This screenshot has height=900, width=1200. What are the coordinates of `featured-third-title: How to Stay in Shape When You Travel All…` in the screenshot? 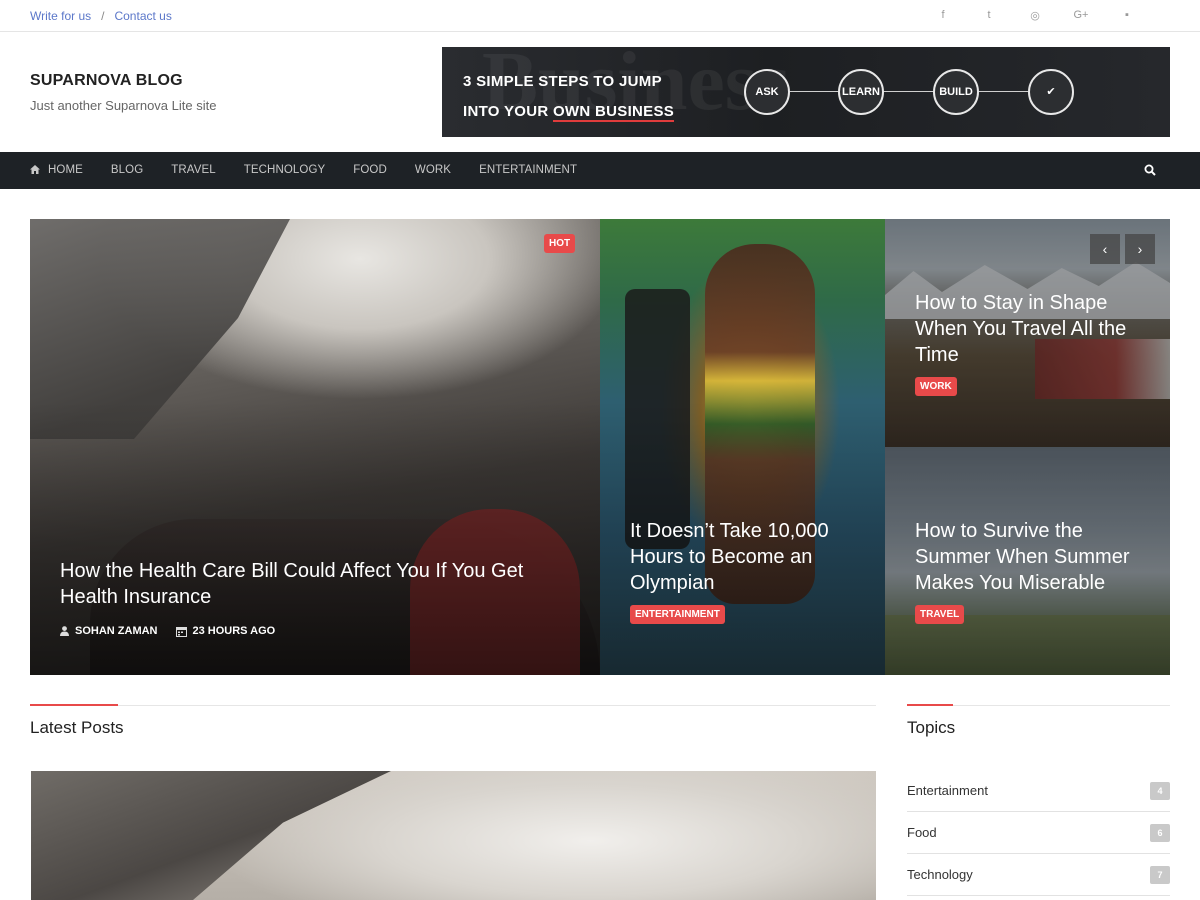 It's located at (1032, 329).